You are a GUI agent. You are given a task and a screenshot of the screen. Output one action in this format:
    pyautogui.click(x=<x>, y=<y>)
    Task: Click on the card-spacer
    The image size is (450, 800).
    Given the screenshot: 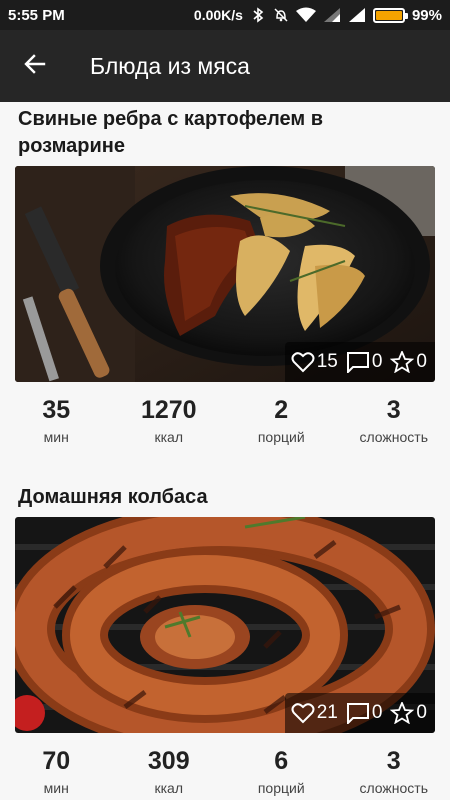 What is the action you would take?
    pyautogui.click(x=225, y=471)
    